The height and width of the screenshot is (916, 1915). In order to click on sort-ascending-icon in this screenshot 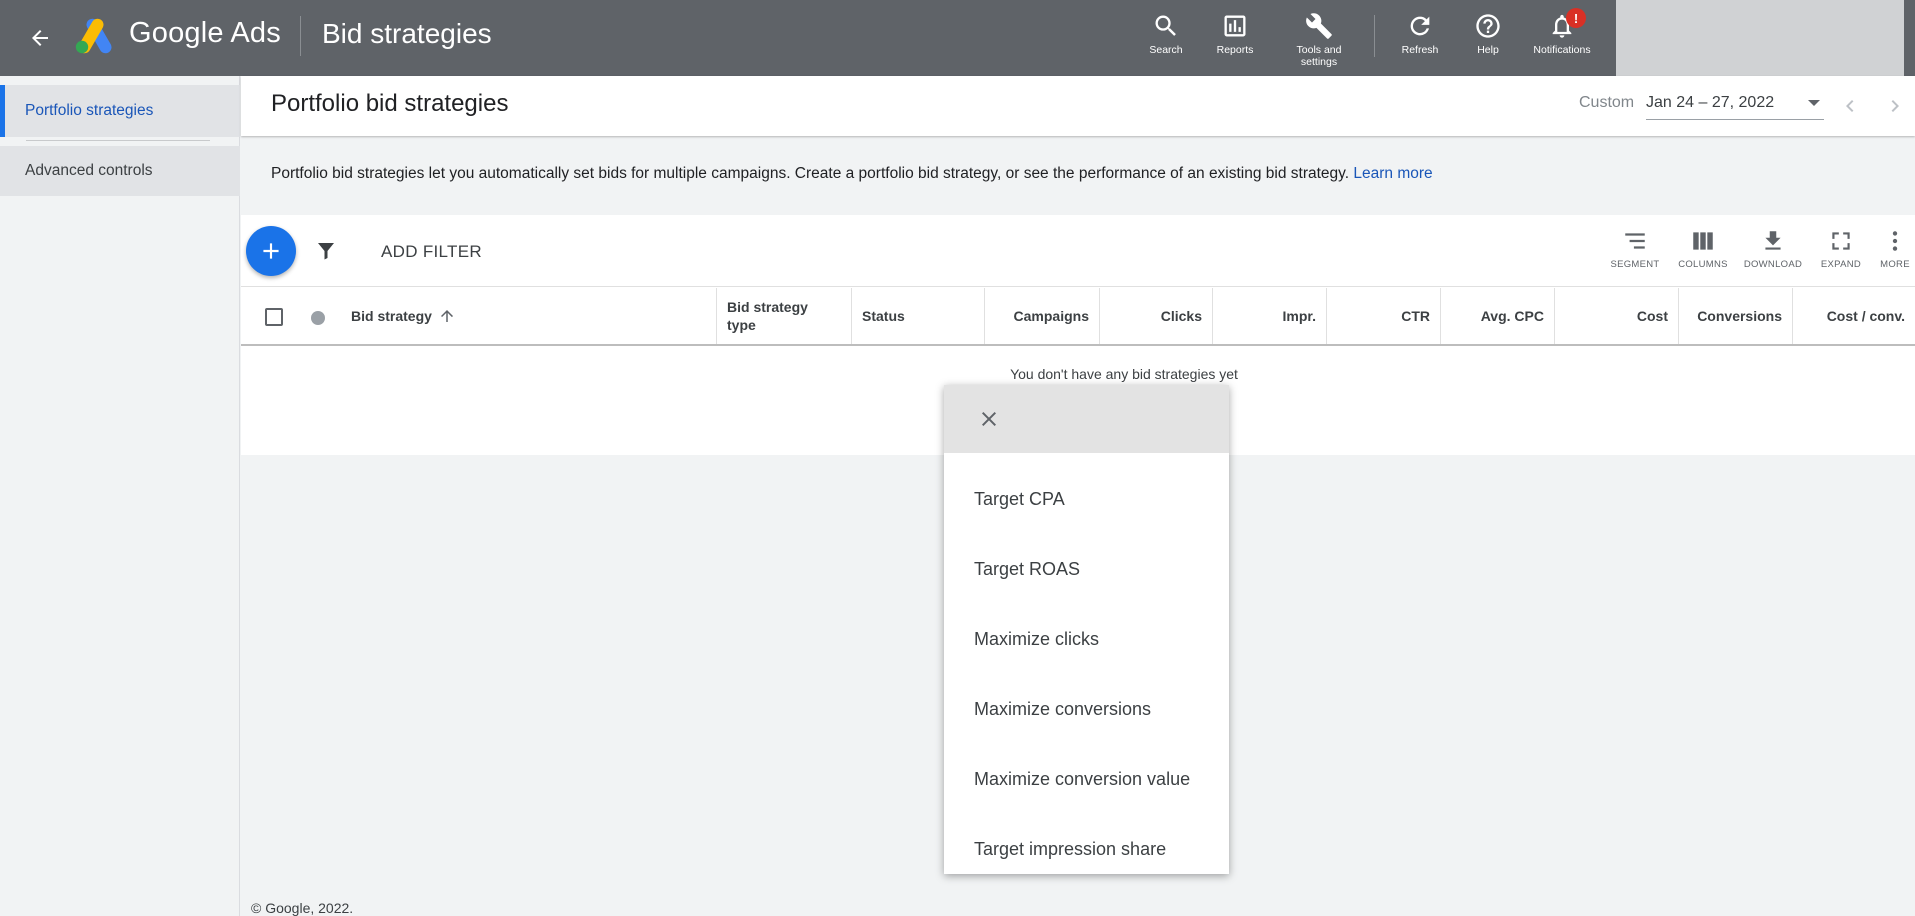, I will do `click(446, 316)`.